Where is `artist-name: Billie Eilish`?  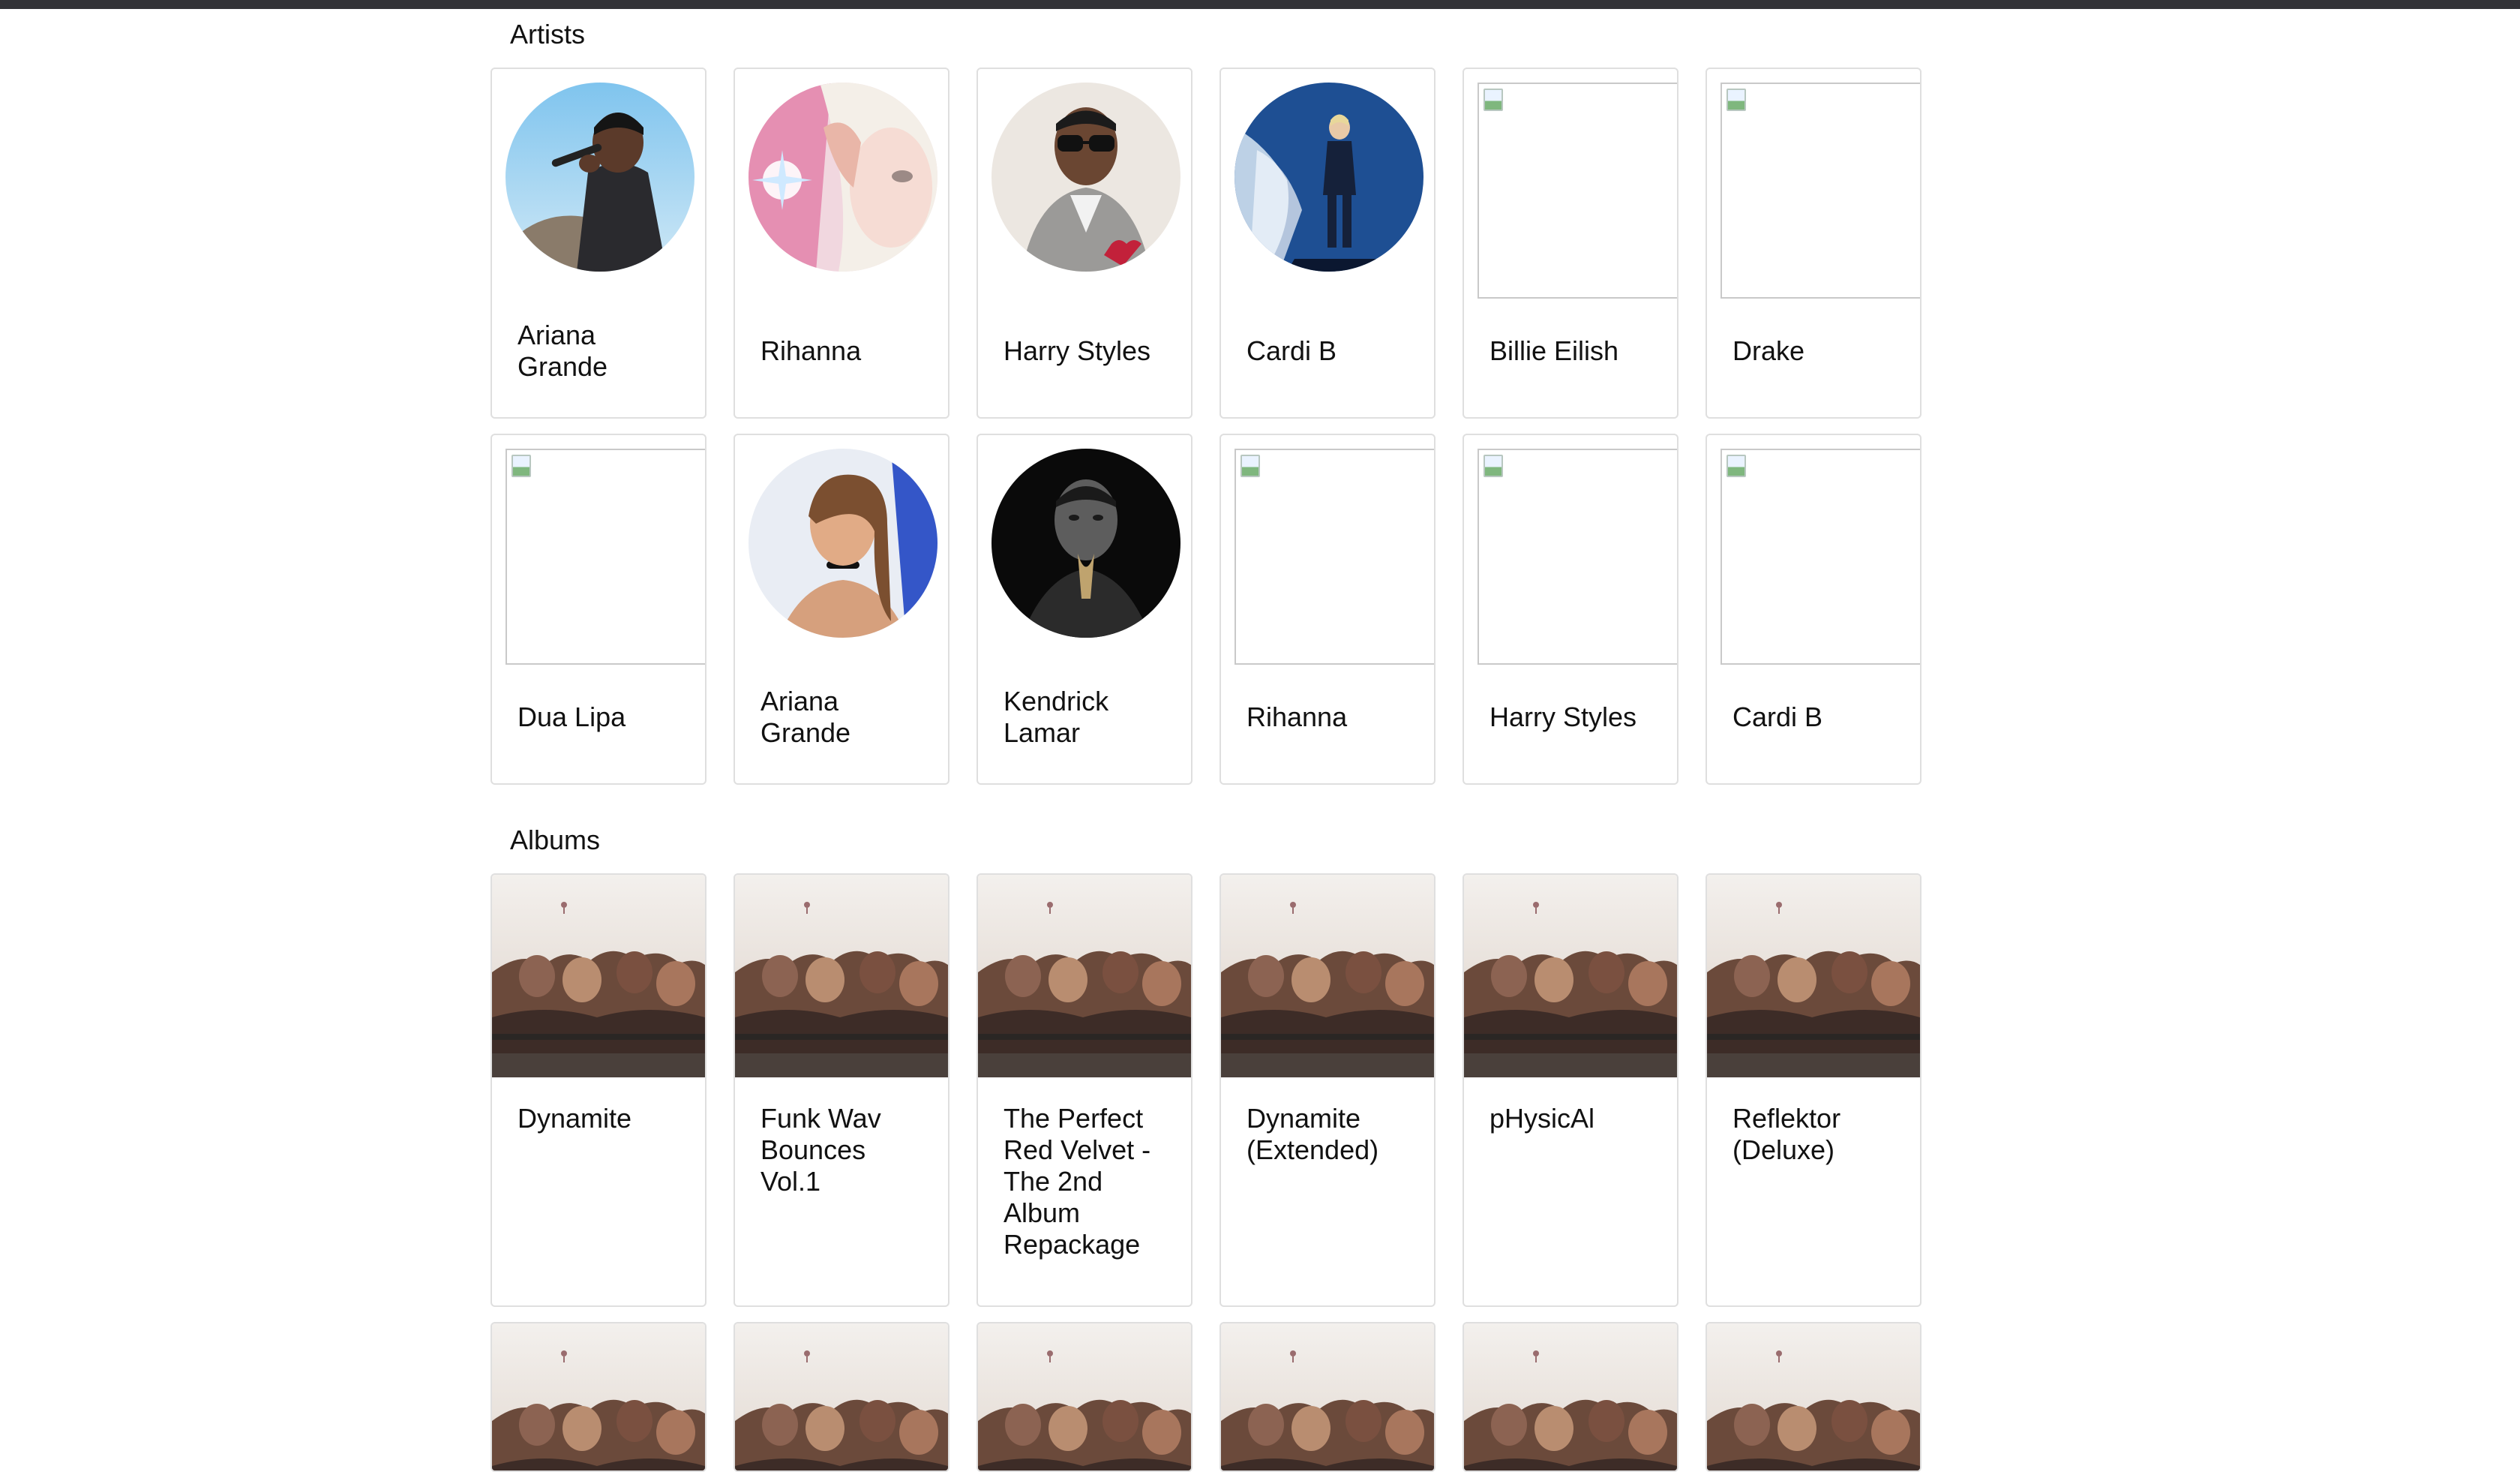
artist-name: Billie Eilish is located at coordinates (1554, 350).